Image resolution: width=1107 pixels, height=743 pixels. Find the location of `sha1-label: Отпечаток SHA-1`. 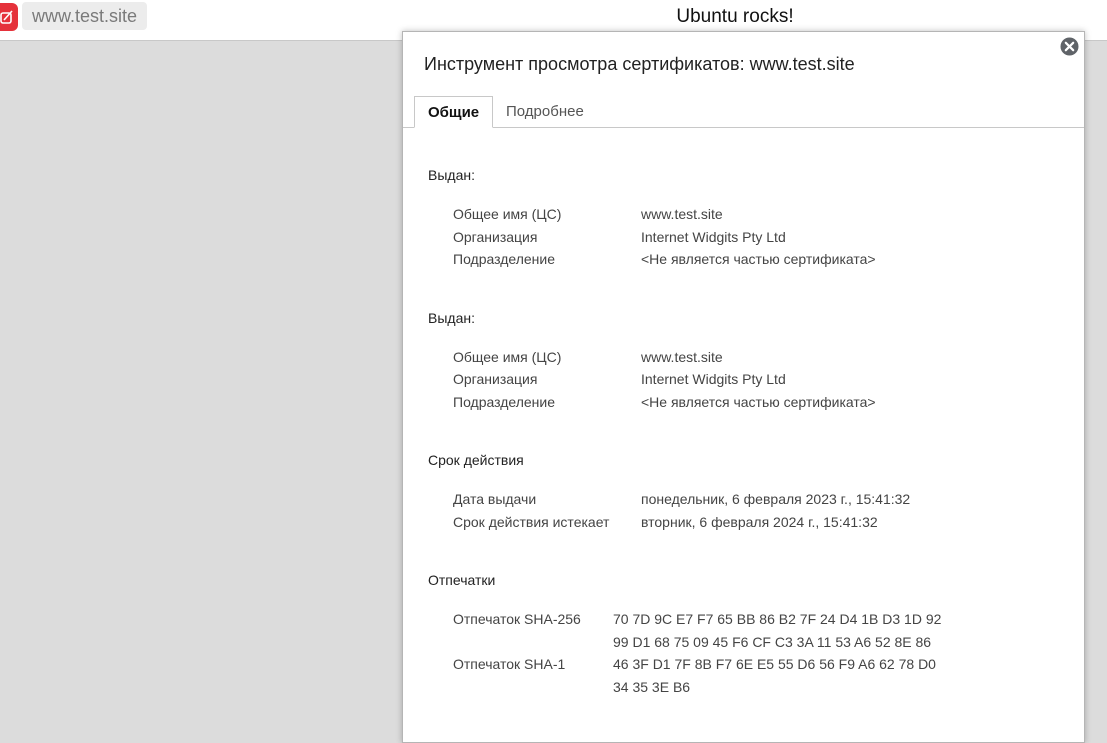

sha1-label: Отпечаток SHA-1 is located at coordinates (509, 664).